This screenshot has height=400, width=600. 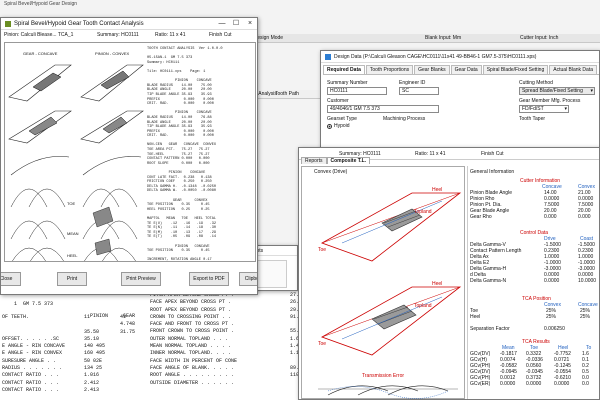 What do you see at coordinates (191, 316) in the screenshot?
I see `report-right-label: CROWN TO CROSSING POINT . .` at bounding box center [191, 316].